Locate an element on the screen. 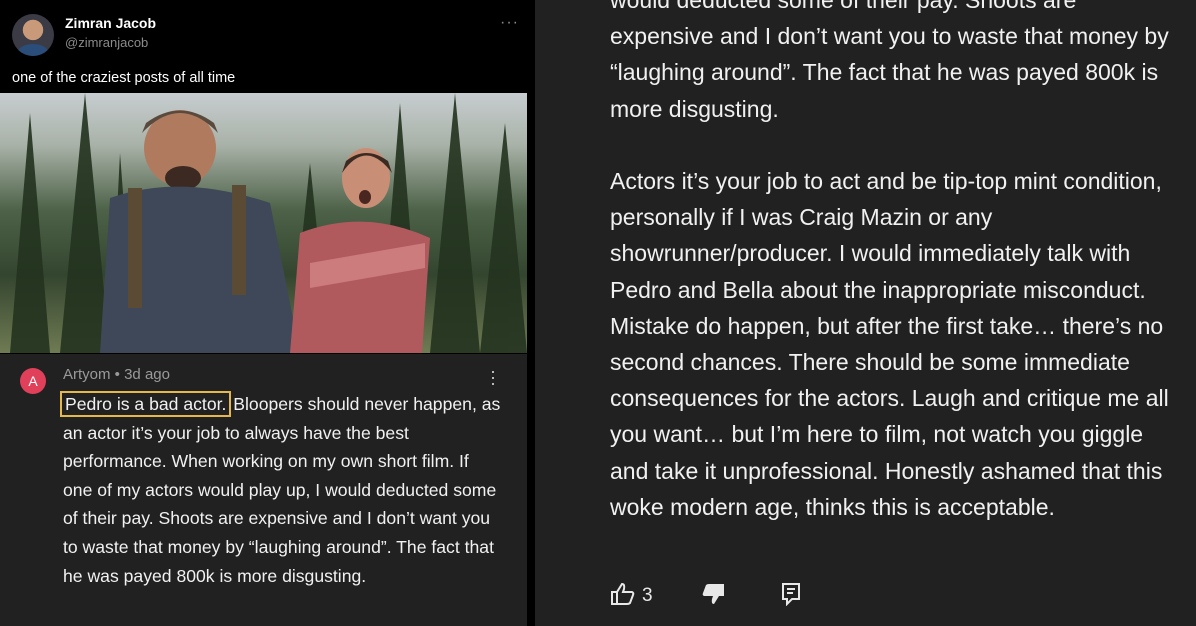 The width and height of the screenshot is (1196, 626). man-figure is located at coordinates (200, 231).